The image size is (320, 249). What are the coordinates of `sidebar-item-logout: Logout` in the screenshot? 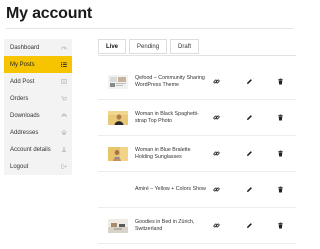 It's located at (38, 166).